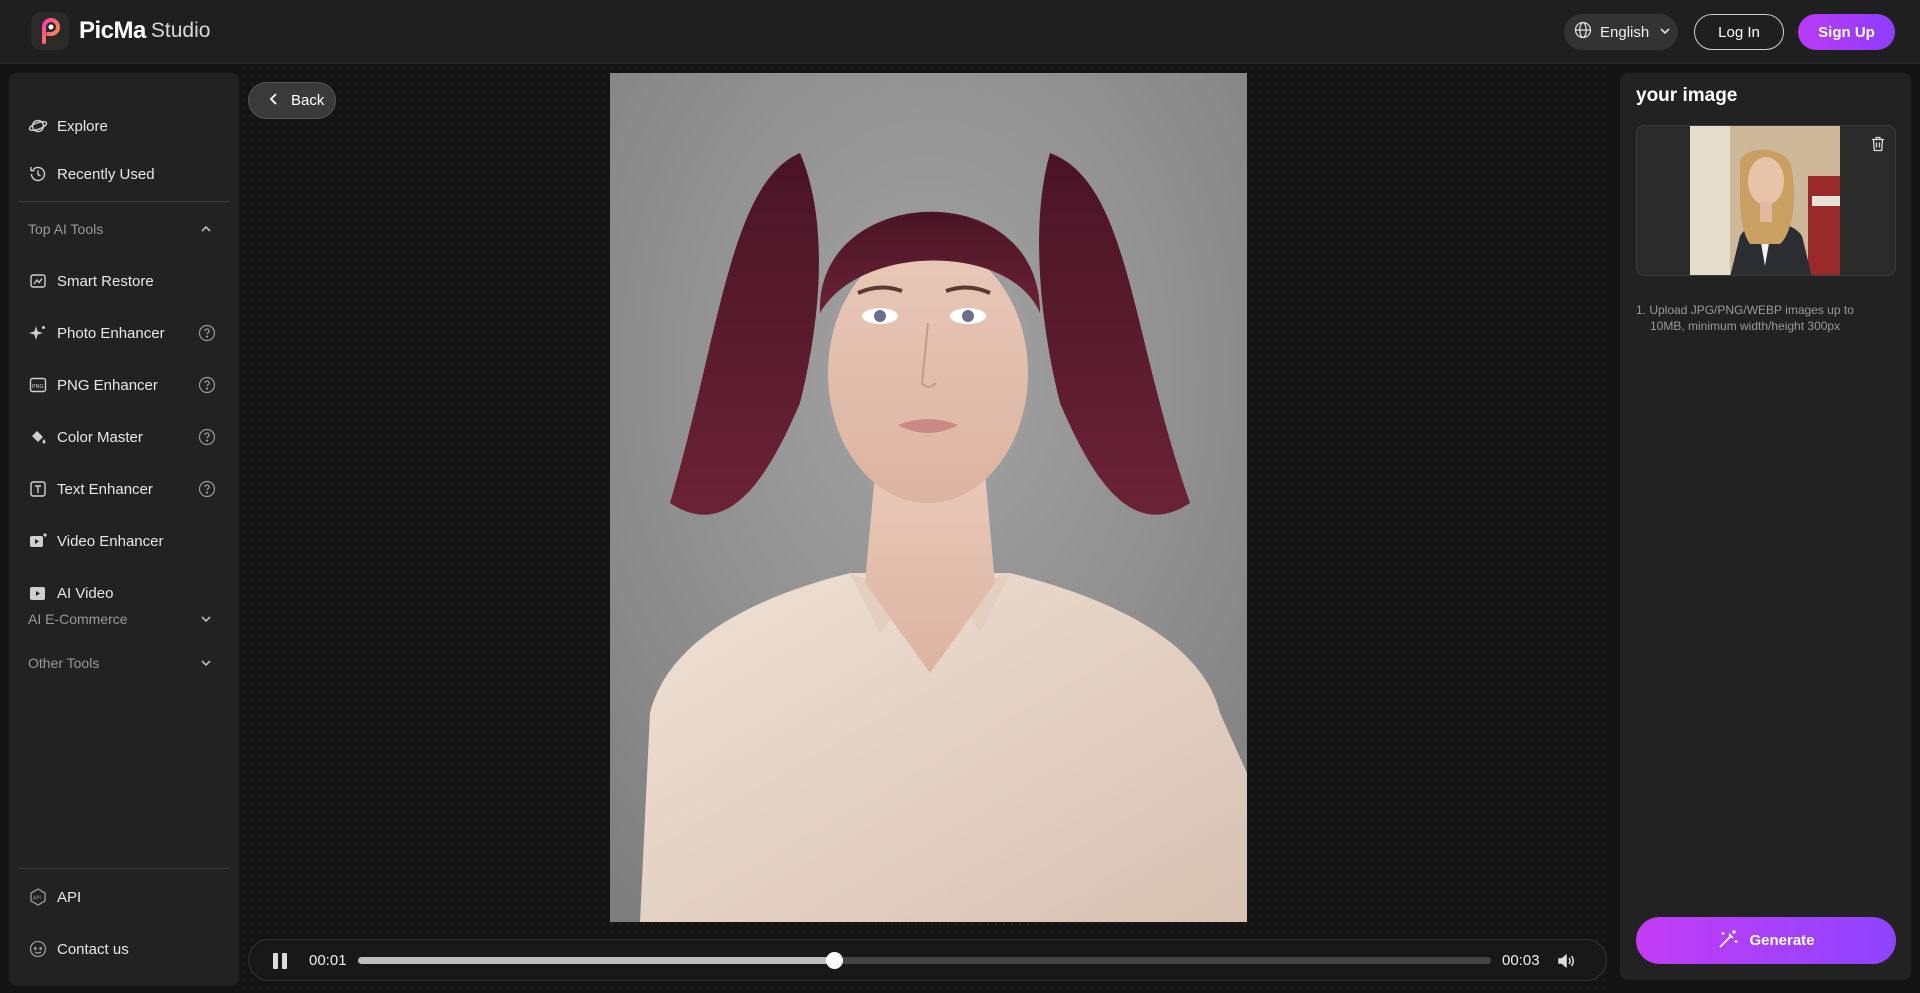 The image size is (1920, 993). Describe the element at coordinates (1846, 32) in the screenshot. I see `signup-button: Sign Up` at that location.